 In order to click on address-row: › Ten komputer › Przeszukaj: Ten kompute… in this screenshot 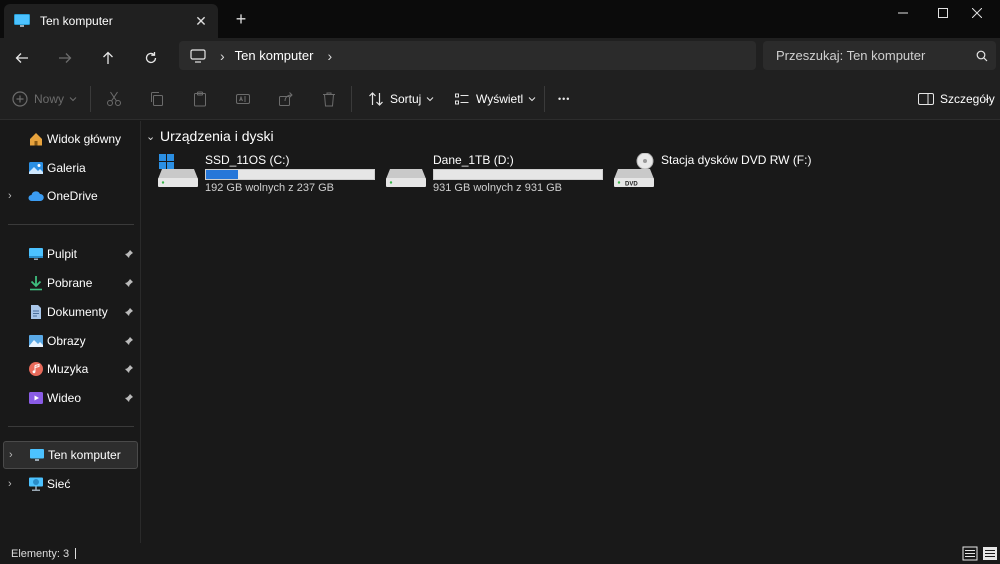, I will do `click(500, 58)`.